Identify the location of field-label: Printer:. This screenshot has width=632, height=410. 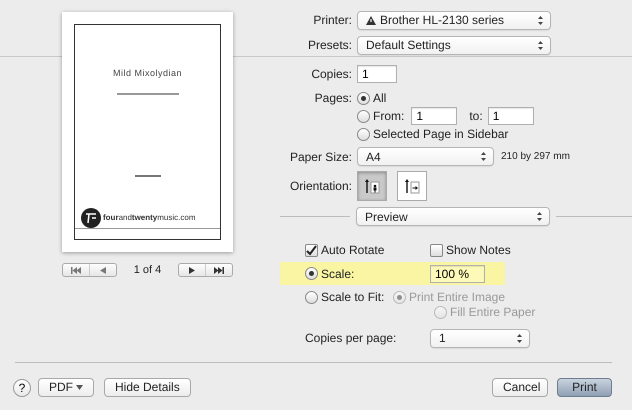
(332, 20).